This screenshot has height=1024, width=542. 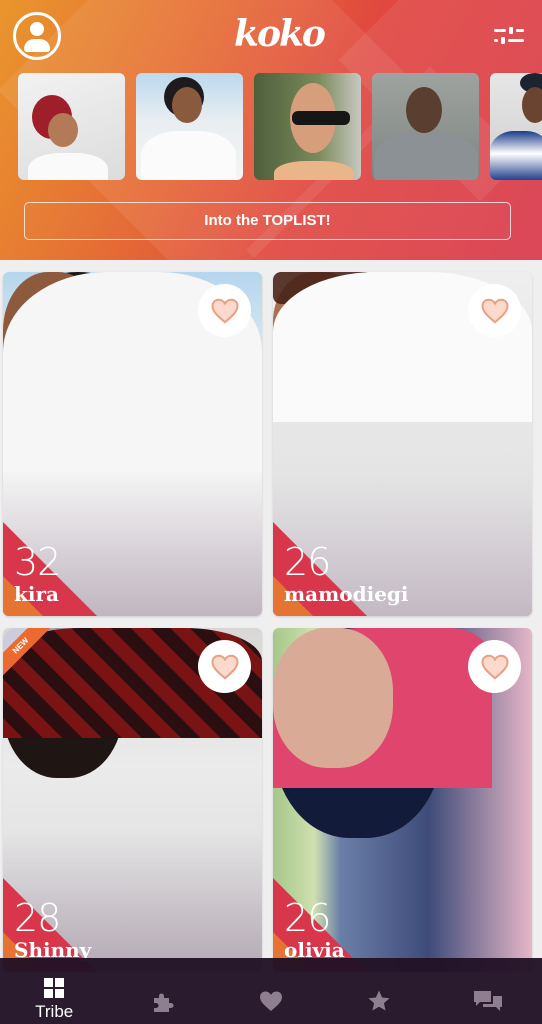 What do you see at coordinates (54, 988) in the screenshot?
I see `grid-icon` at bounding box center [54, 988].